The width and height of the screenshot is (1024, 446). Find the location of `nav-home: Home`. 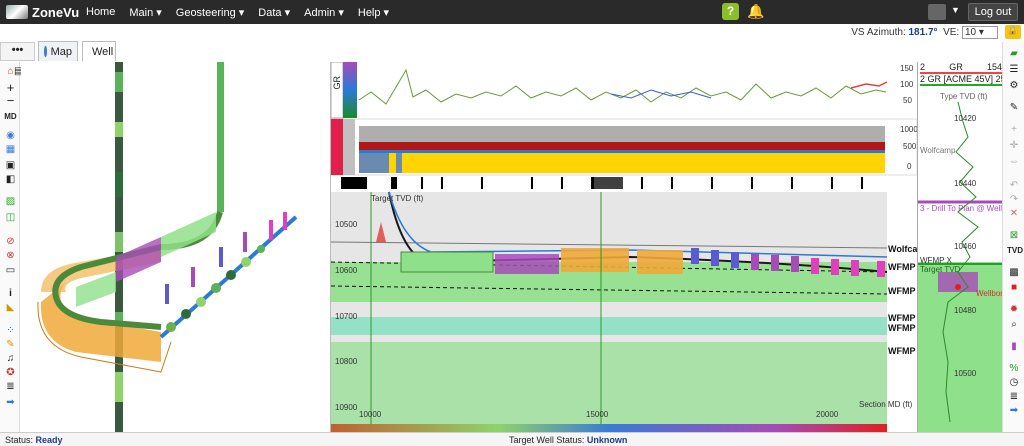

nav-home: Home is located at coordinates (100, 12).